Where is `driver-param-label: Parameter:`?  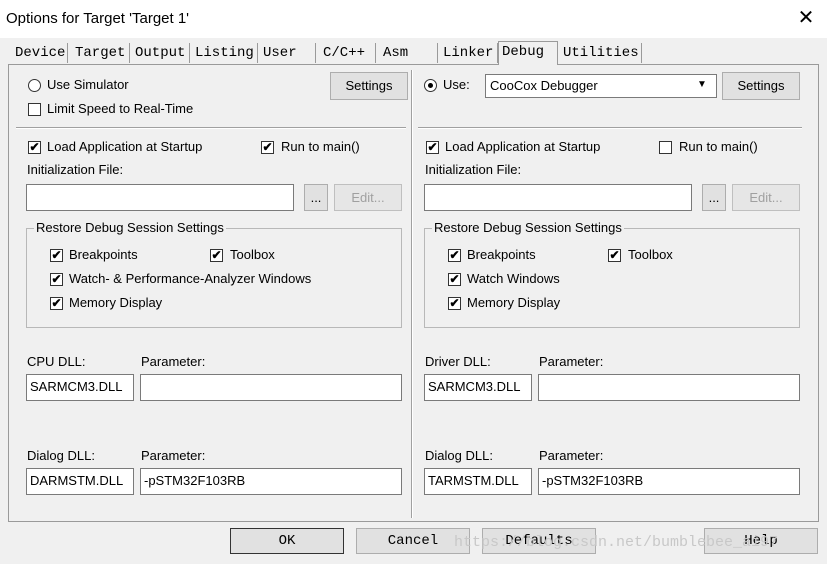 driver-param-label: Parameter: is located at coordinates (571, 361).